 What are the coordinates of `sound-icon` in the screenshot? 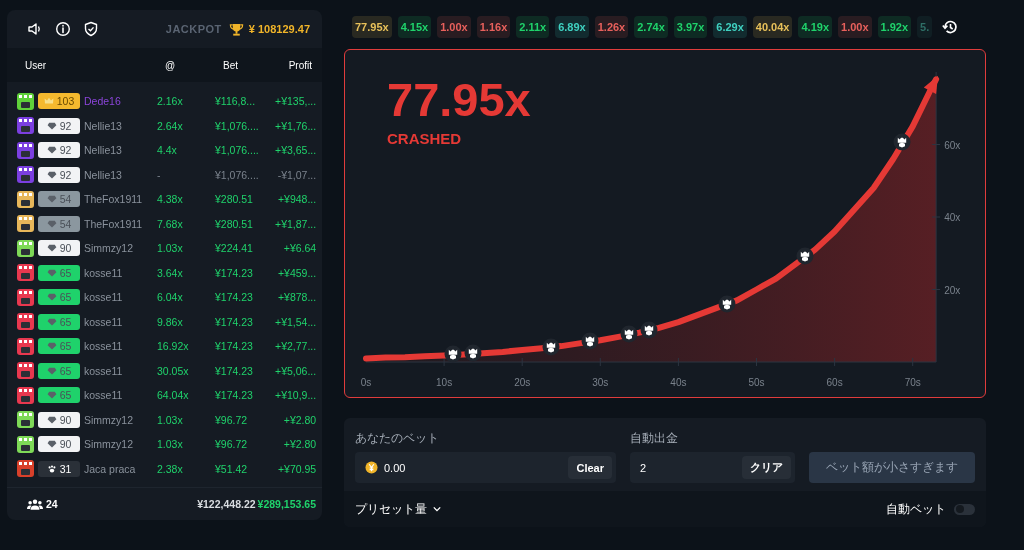 It's located at (35, 29).